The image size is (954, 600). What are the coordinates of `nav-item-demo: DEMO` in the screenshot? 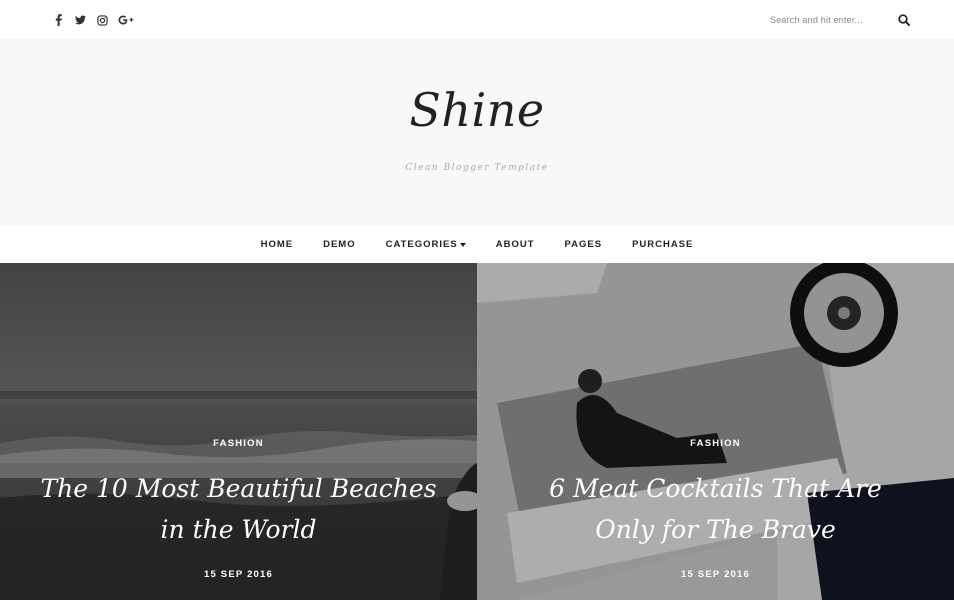 It's located at (339, 244).